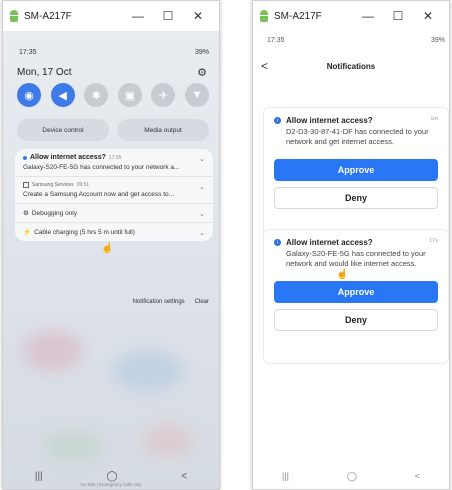 The width and height of the screenshot is (452, 490). What do you see at coordinates (27, 232) in the screenshot?
I see `charging-icon: ⚡` at bounding box center [27, 232].